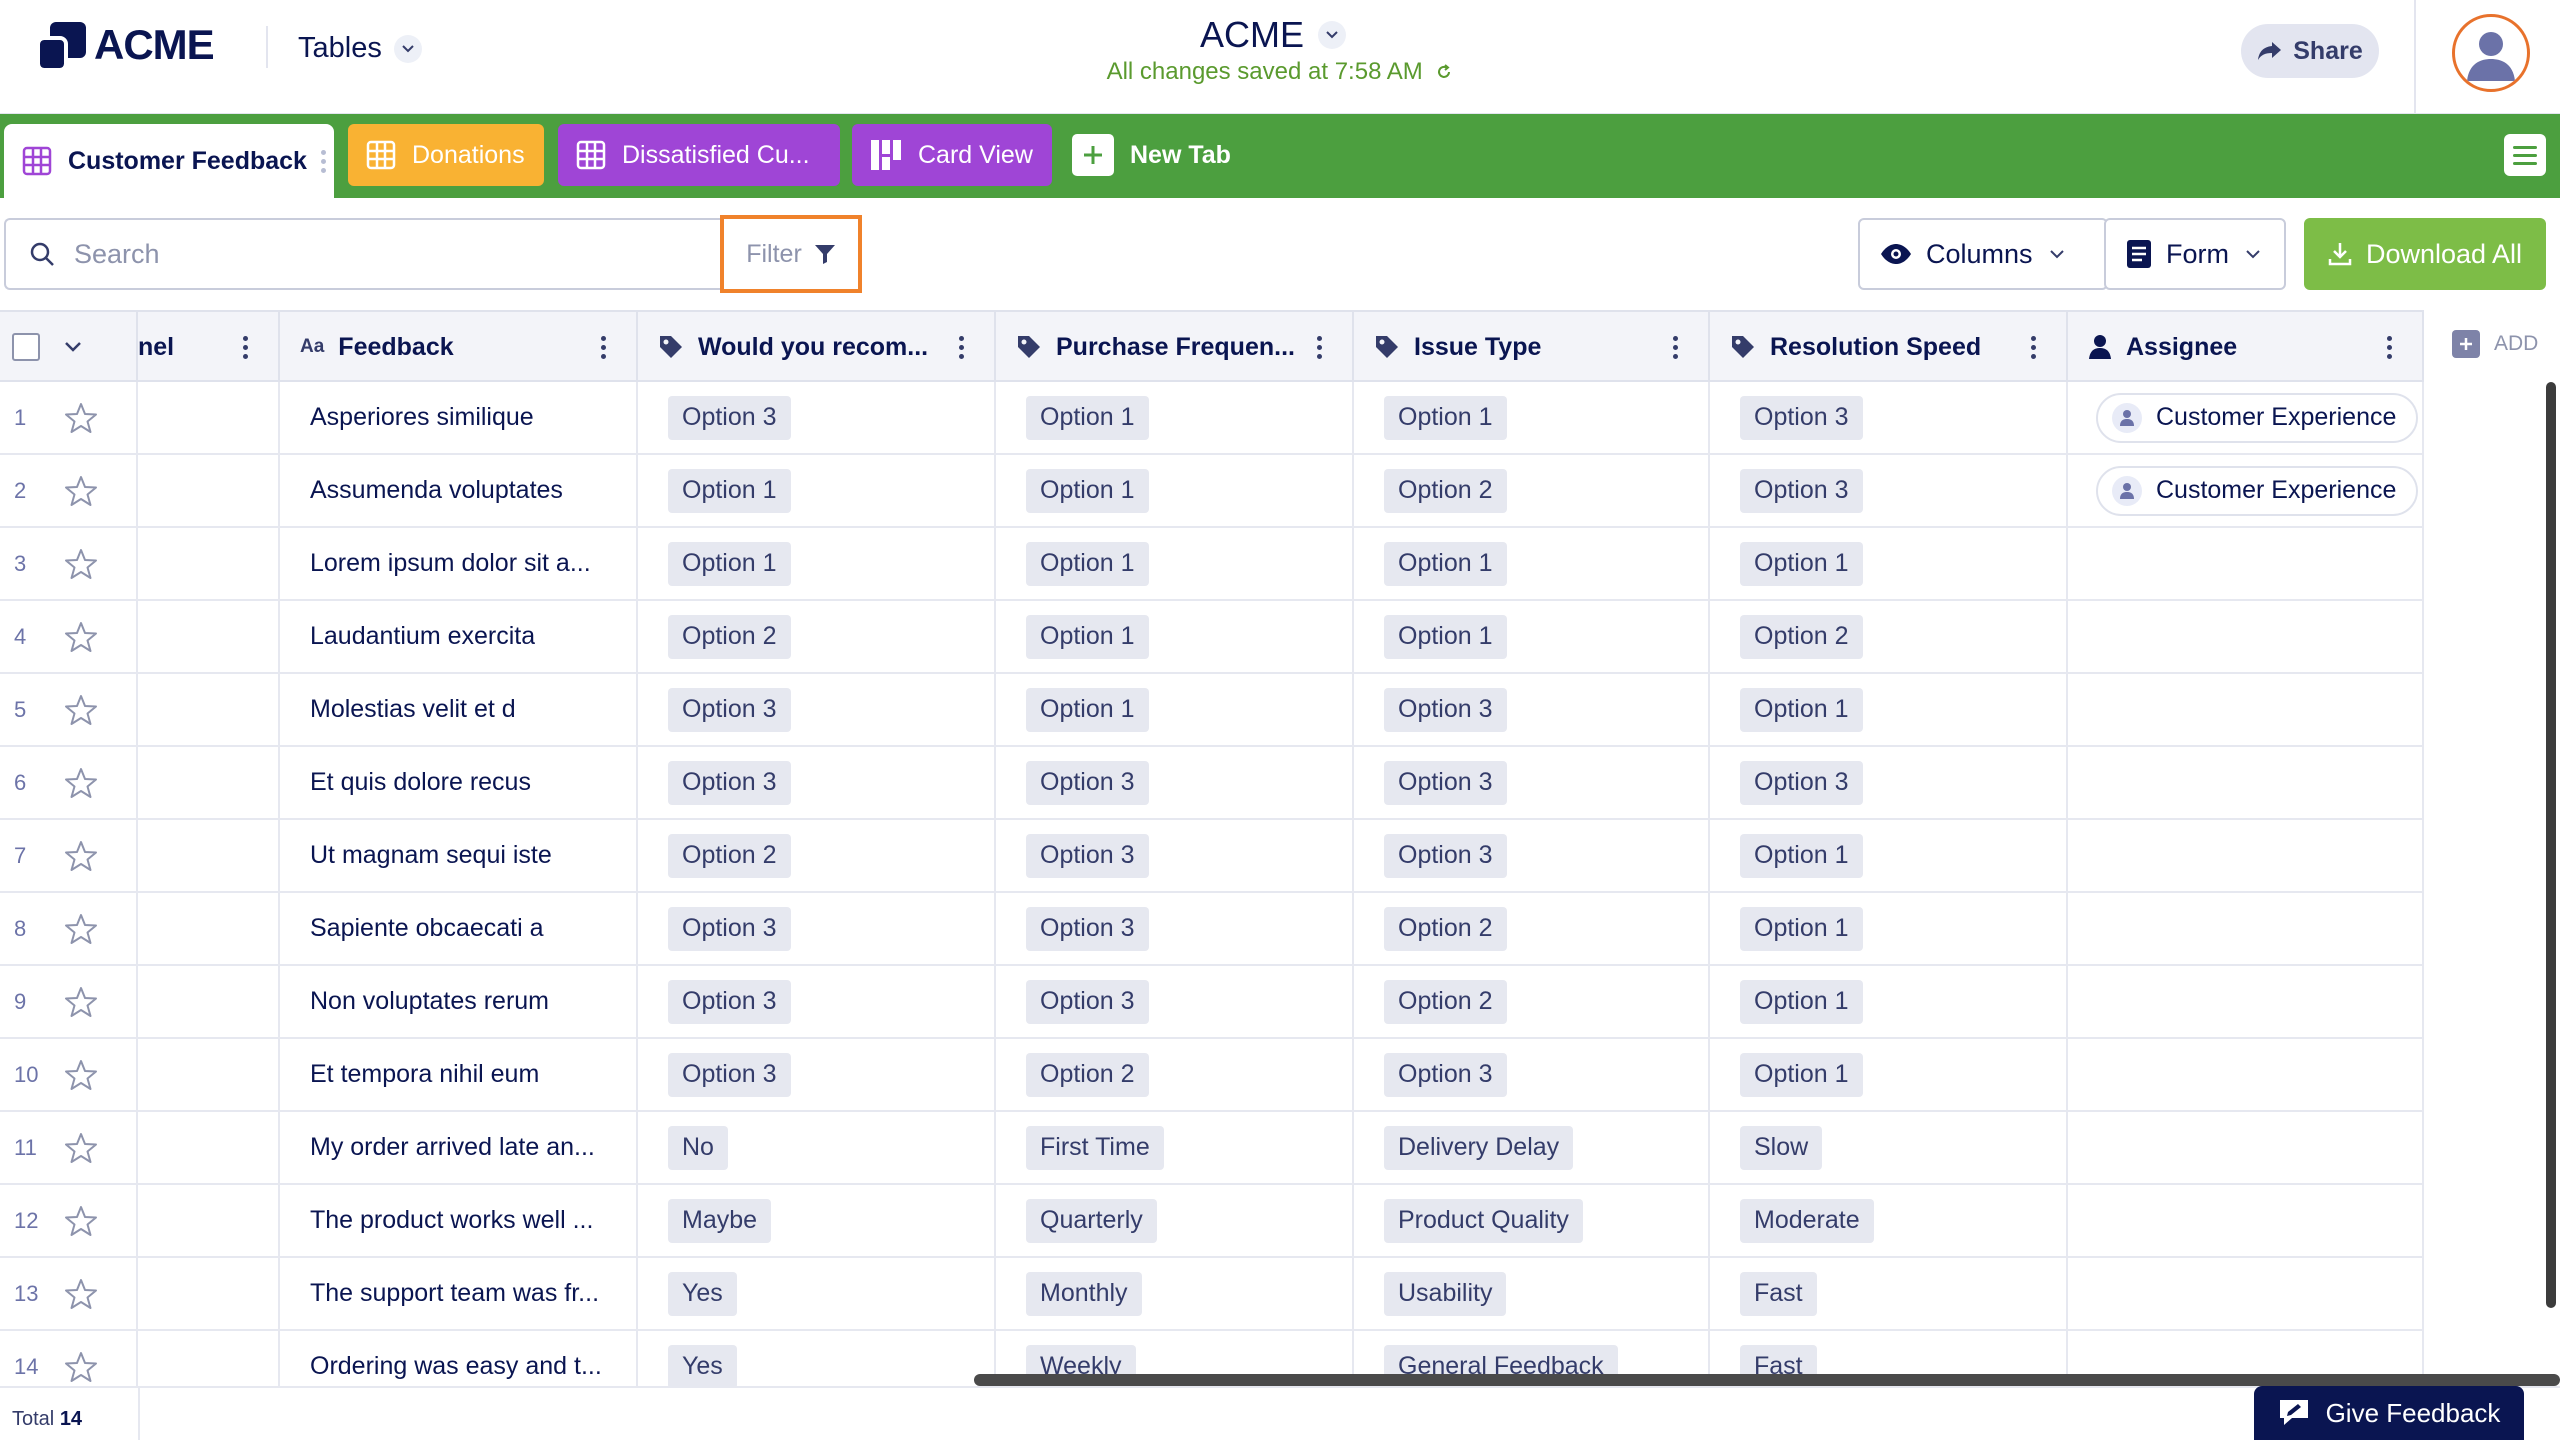 Image resolution: width=2560 pixels, height=1440 pixels. I want to click on feedback-cell: Assumenda voluptates, so click(459, 490).